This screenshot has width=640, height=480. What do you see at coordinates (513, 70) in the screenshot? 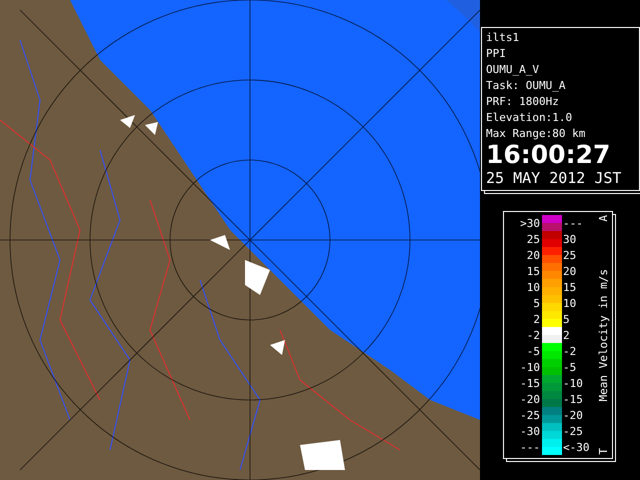
I see `info-text: OUMU_A_V` at bounding box center [513, 70].